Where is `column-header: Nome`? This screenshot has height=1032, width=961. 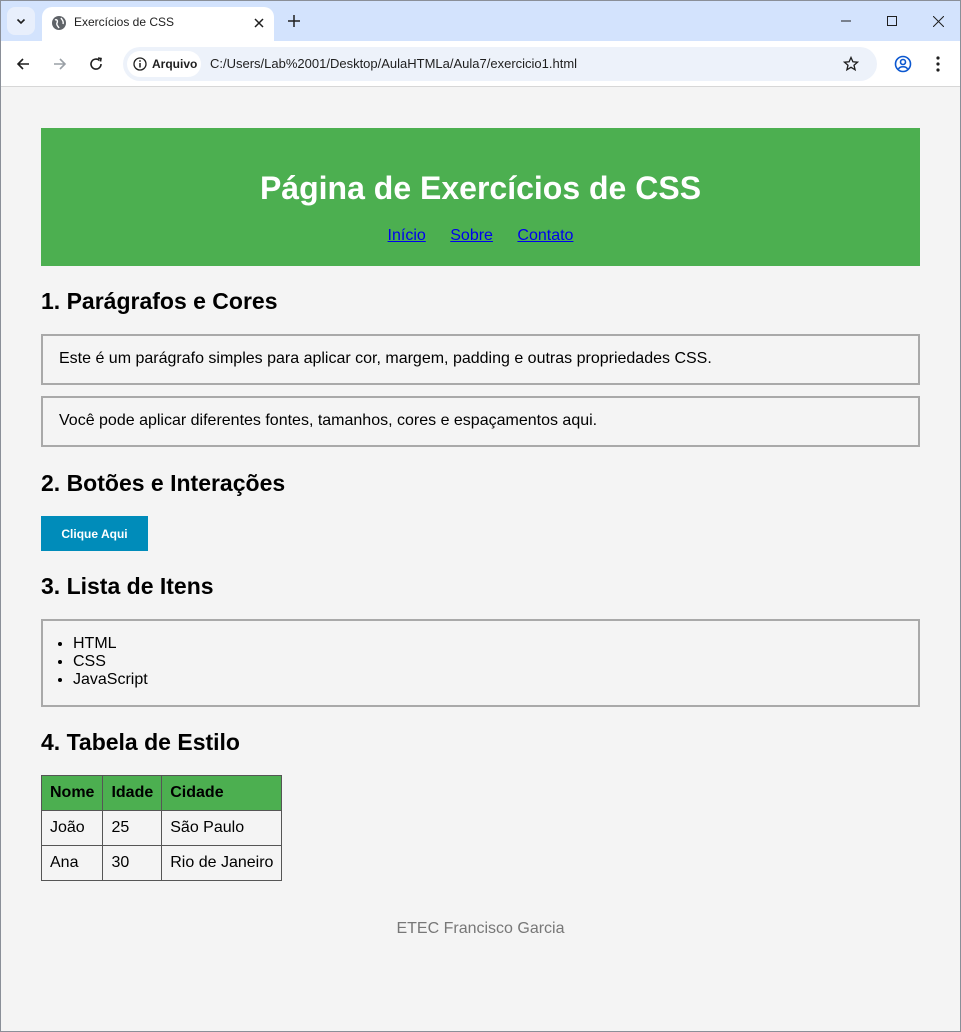
column-header: Nome is located at coordinates (72, 793).